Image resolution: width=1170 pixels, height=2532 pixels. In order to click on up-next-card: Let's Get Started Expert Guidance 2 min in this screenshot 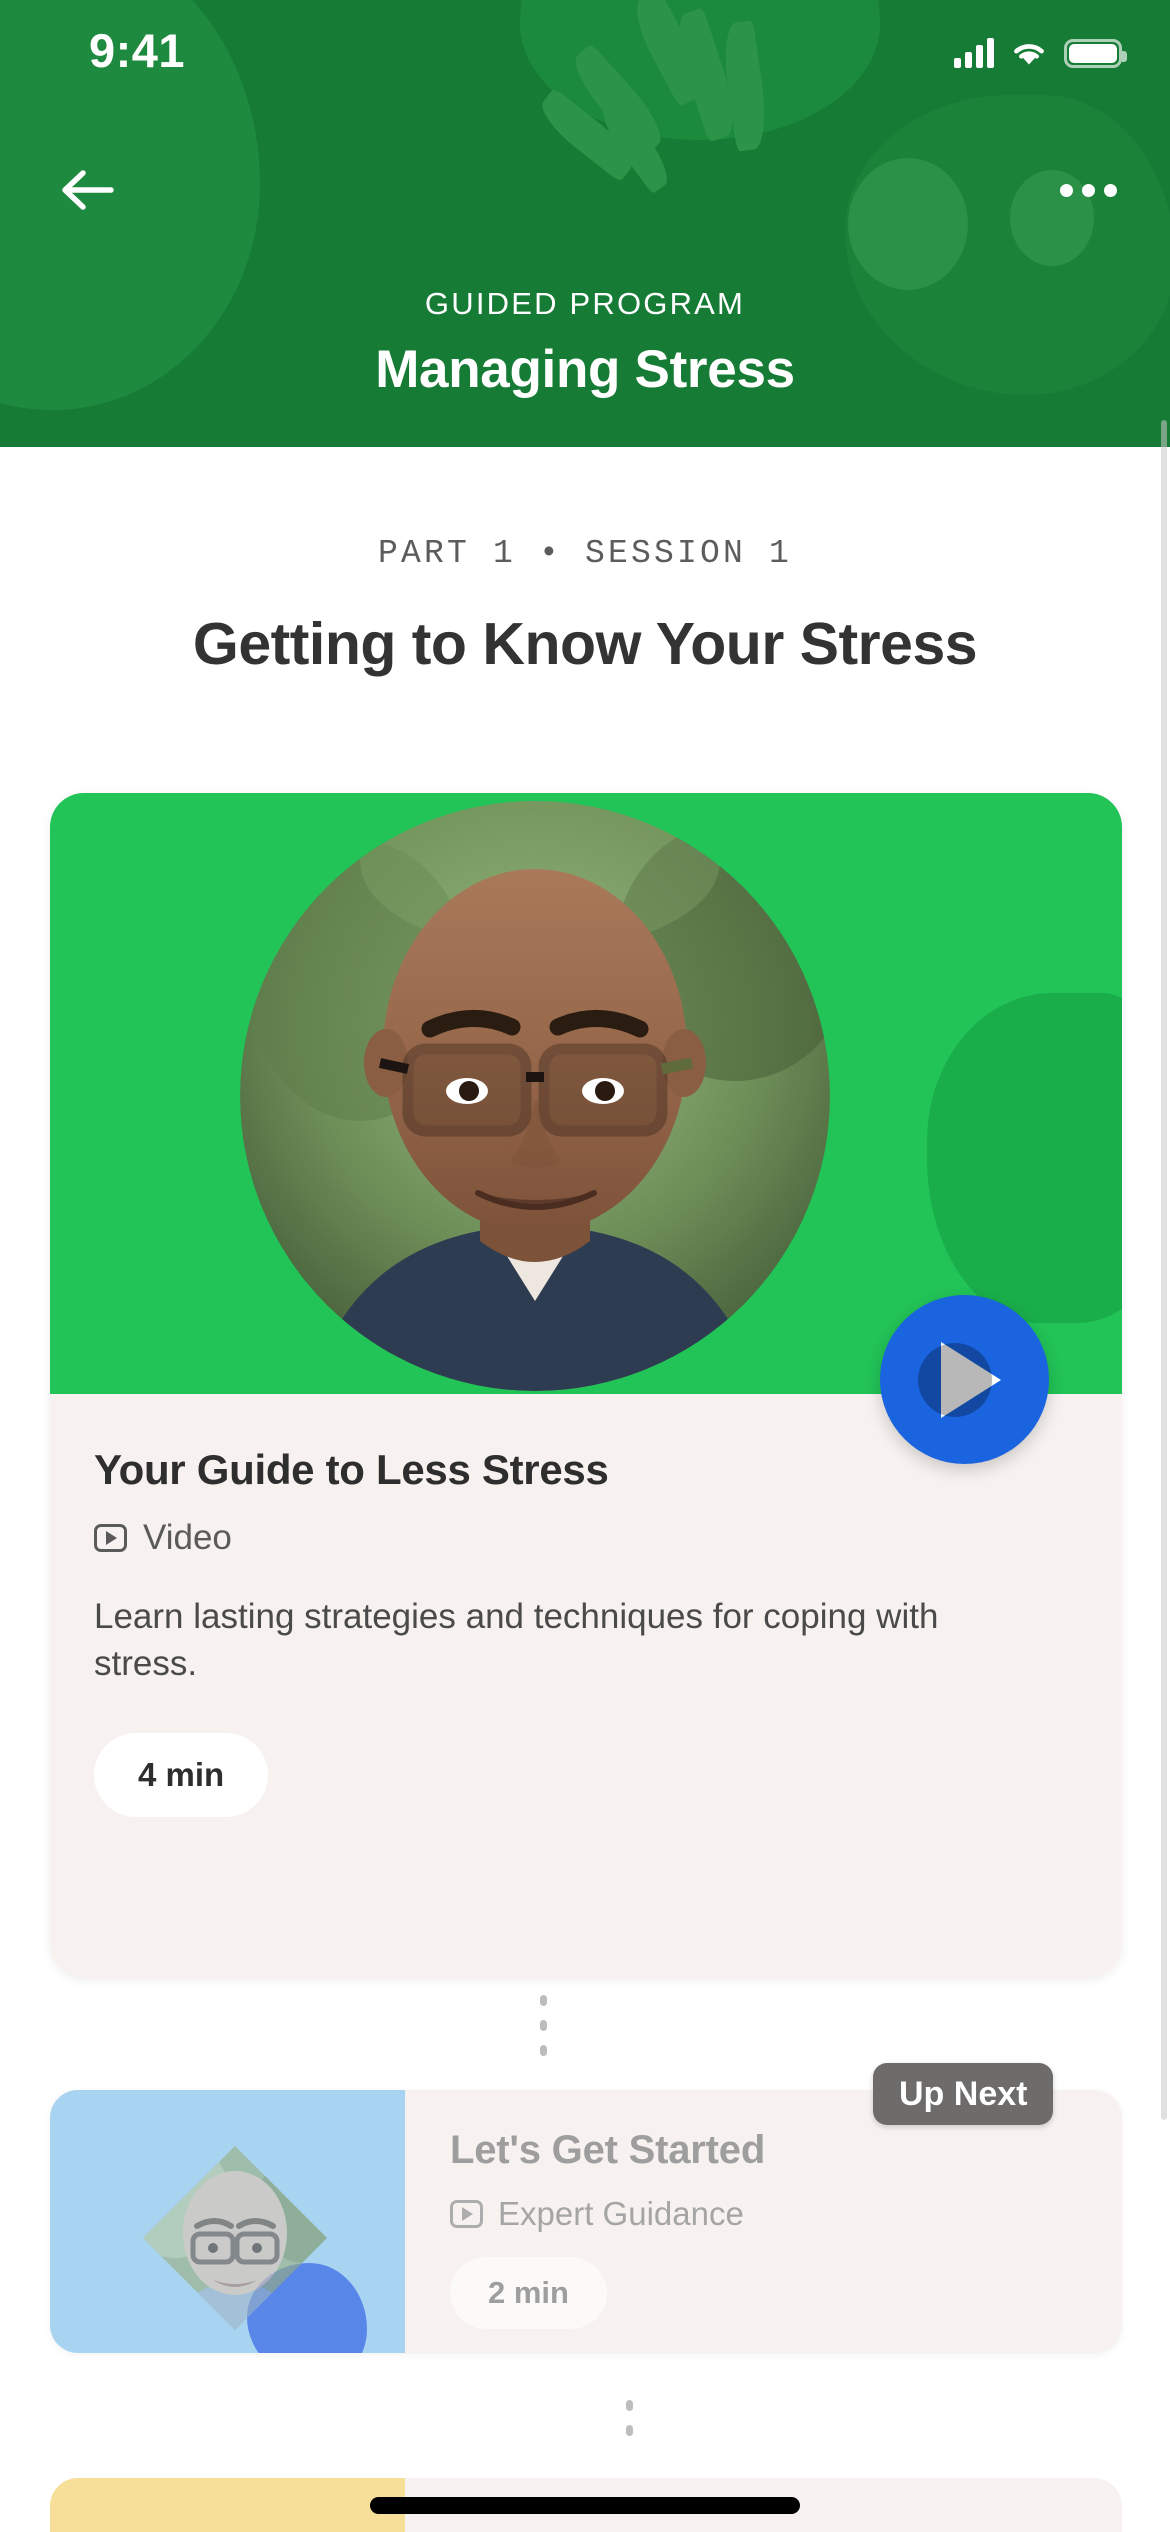, I will do `click(586, 2221)`.